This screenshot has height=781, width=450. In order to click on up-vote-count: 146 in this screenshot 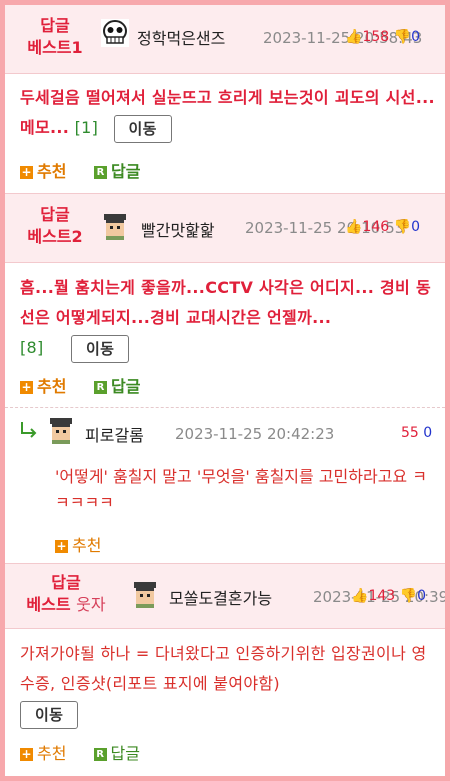, I will do `click(376, 227)`.